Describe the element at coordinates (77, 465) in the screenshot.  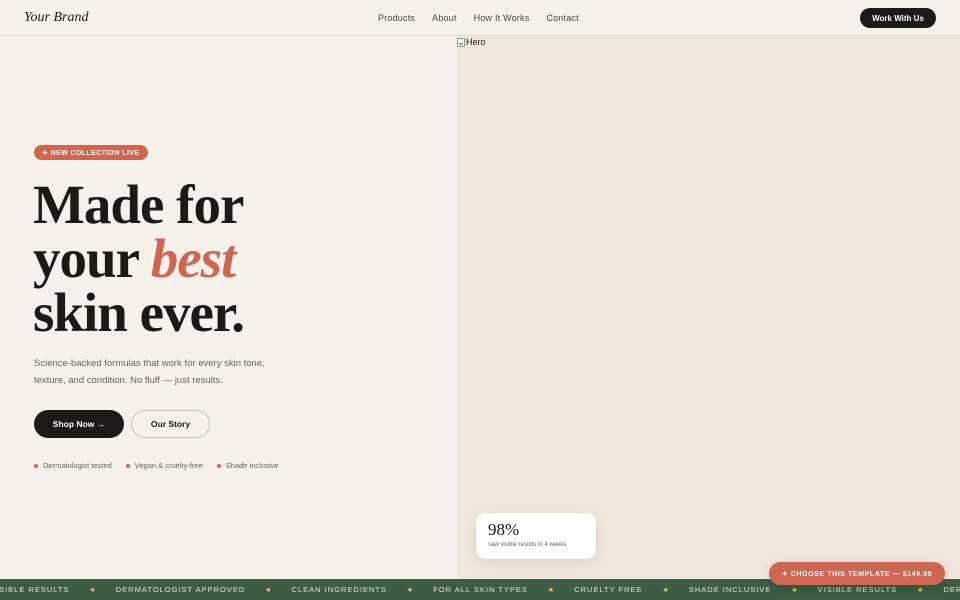
I see `feature-label: Dermatologist tested` at that location.